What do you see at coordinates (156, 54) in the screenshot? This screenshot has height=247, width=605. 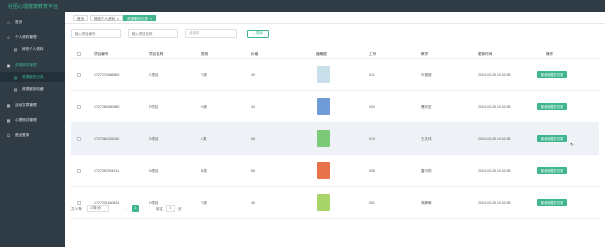 I see `column-header: 项目名称` at bounding box center [156, 54].